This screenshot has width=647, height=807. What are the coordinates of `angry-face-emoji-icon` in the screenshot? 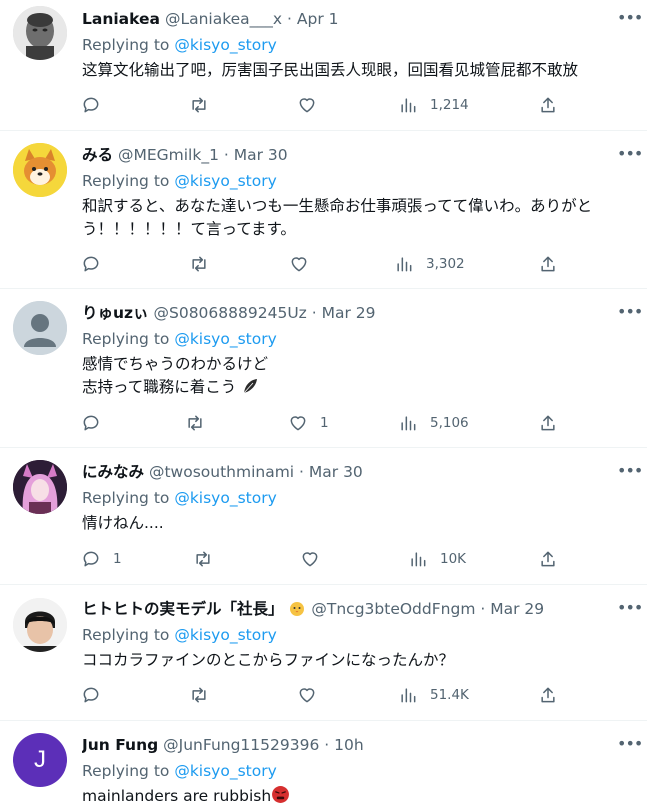 It's located at (281, 794).